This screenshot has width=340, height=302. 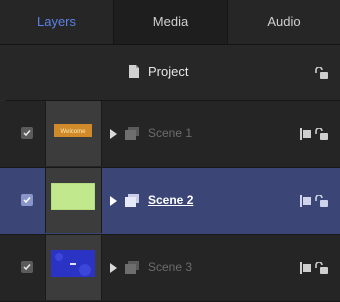 I want to click on scene-label: Scene 2, so click(x=170, y=200).